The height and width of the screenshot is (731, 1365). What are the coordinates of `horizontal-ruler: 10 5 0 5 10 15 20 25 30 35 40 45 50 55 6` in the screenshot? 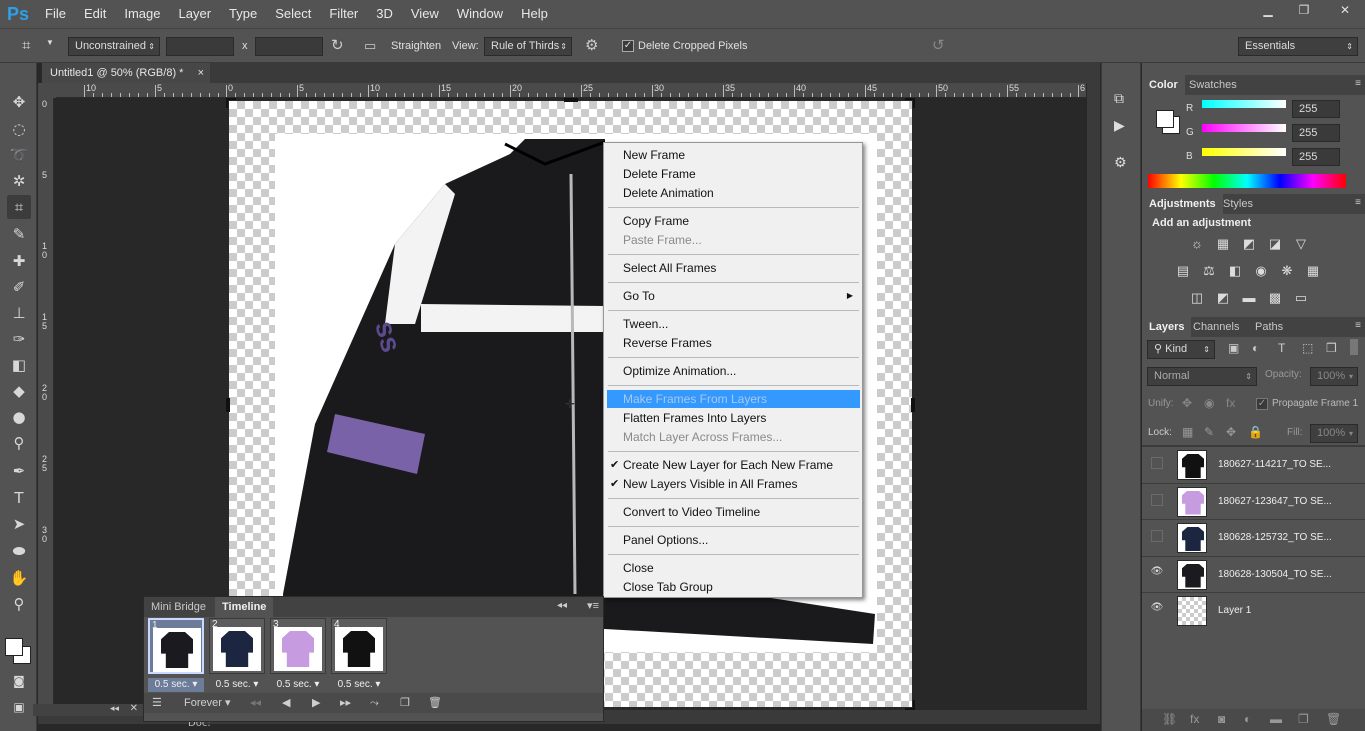 It's located at (571, 90).